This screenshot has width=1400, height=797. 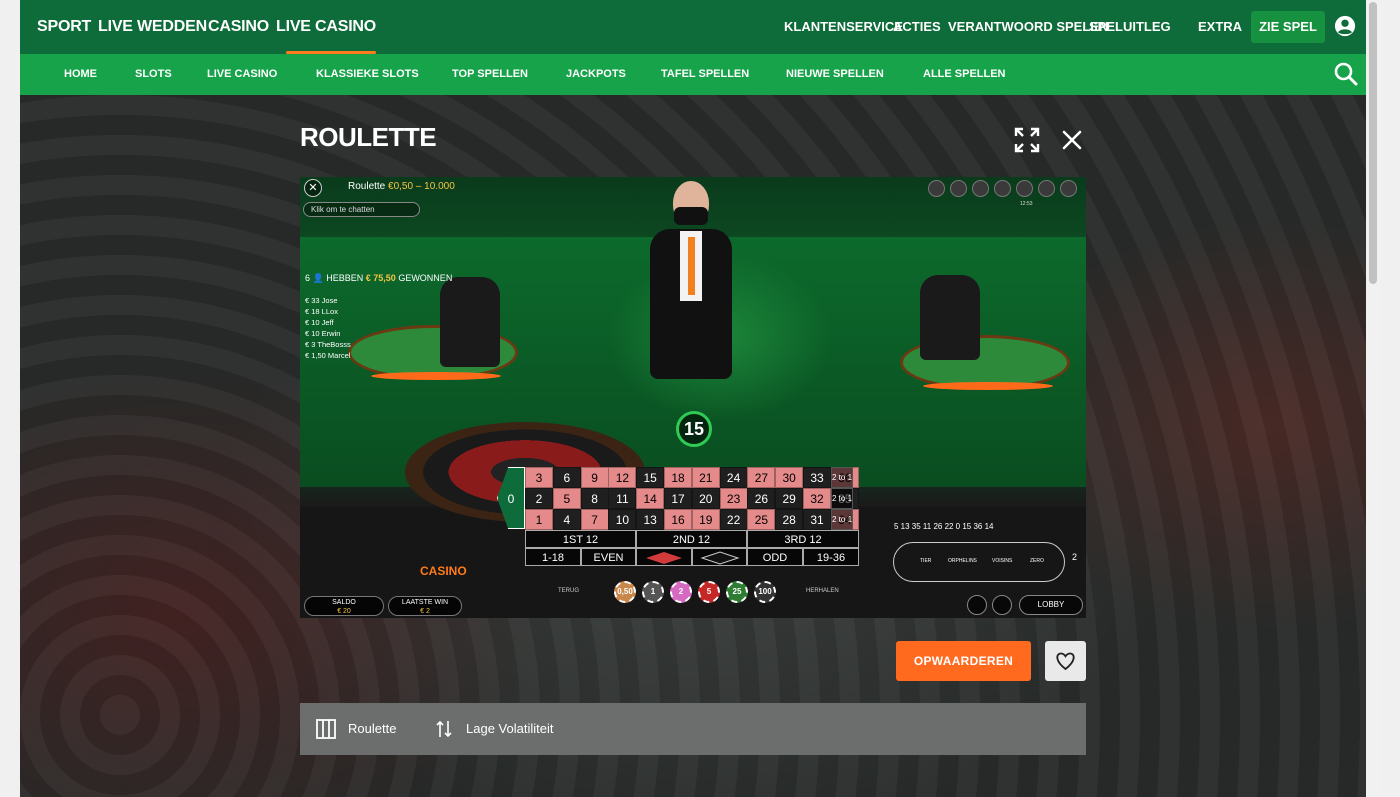 I want to click on bet-number-4: 4, so click(x=566, y=519).